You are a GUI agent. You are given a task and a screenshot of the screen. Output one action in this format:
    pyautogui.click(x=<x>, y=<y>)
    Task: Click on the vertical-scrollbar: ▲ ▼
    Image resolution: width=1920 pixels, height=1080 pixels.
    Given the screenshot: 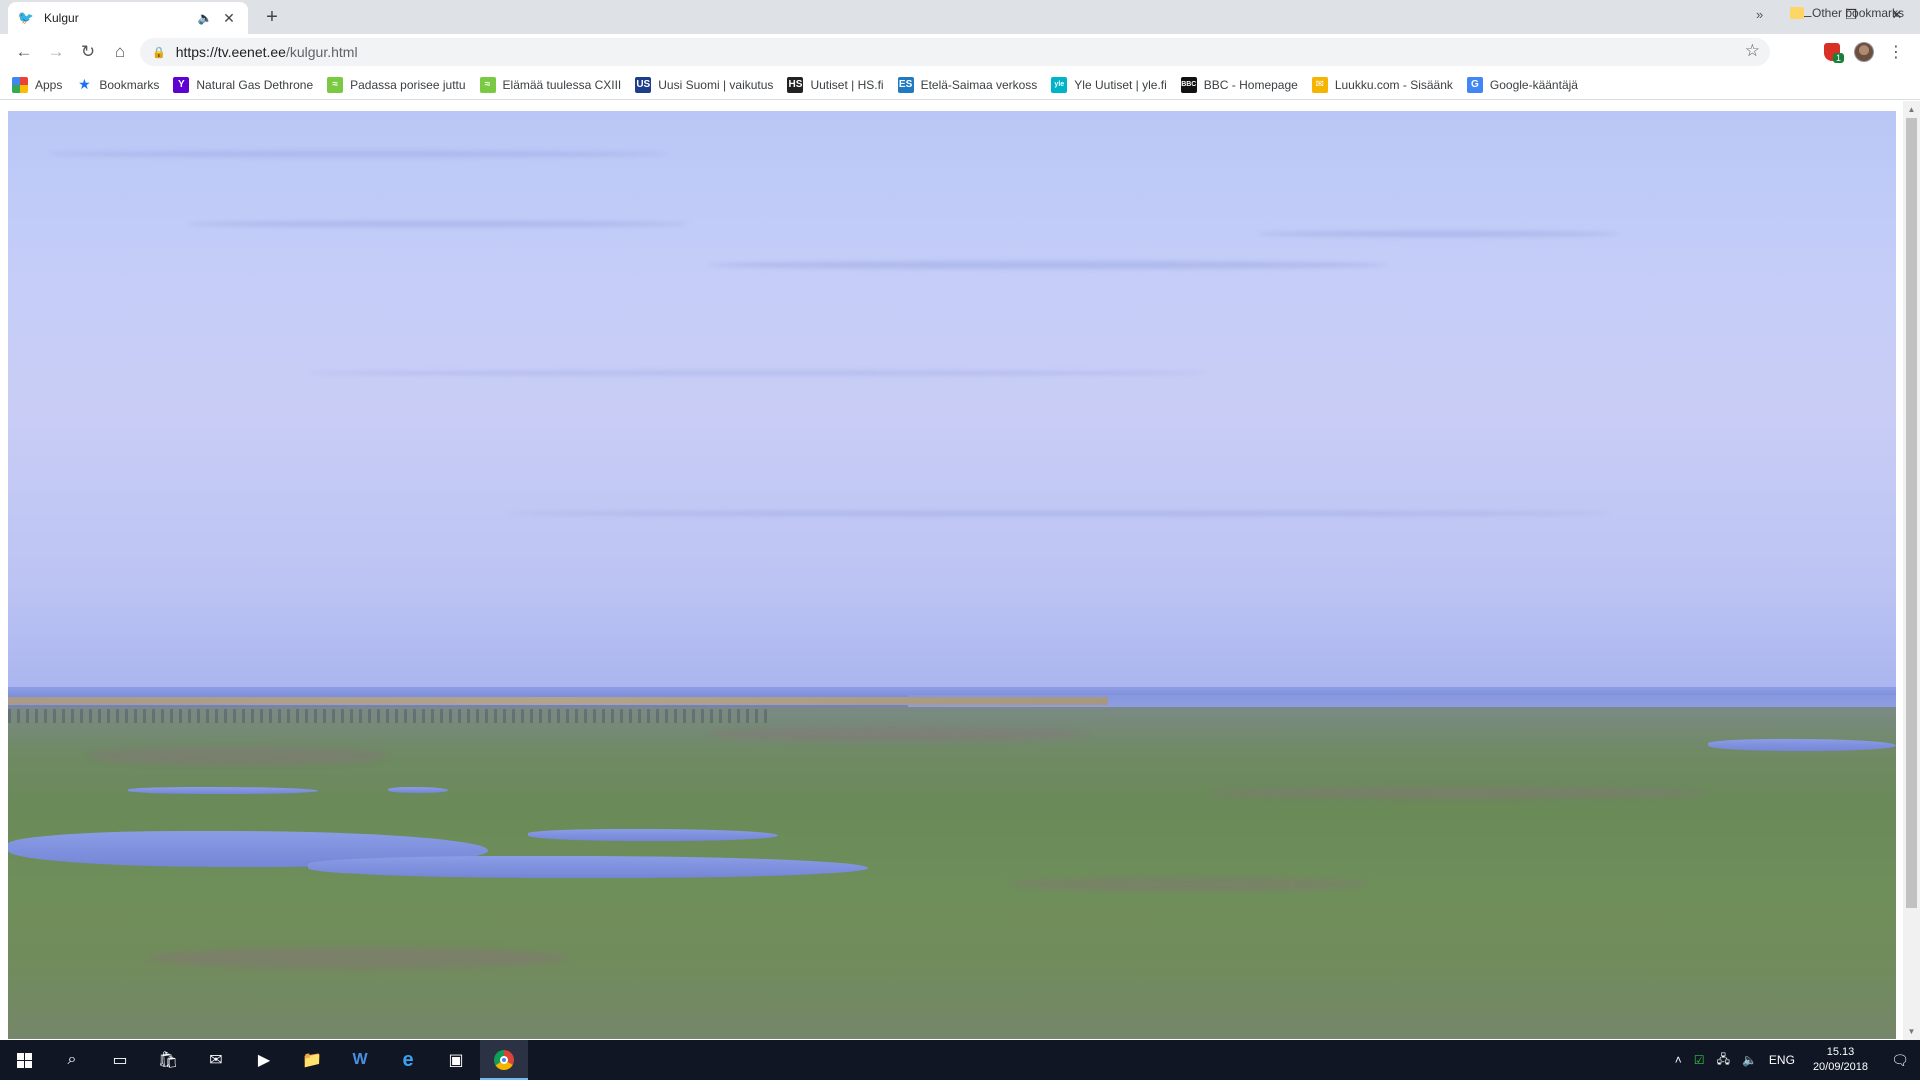 What is the action you would take?
    pyautogui.click(x=1911, y=570)
    